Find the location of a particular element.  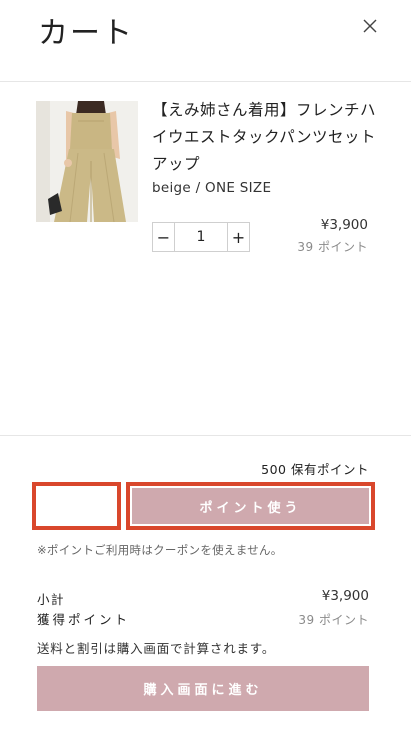

earned-points-label: 獲得ポイント is located at coordinates (84, 619).